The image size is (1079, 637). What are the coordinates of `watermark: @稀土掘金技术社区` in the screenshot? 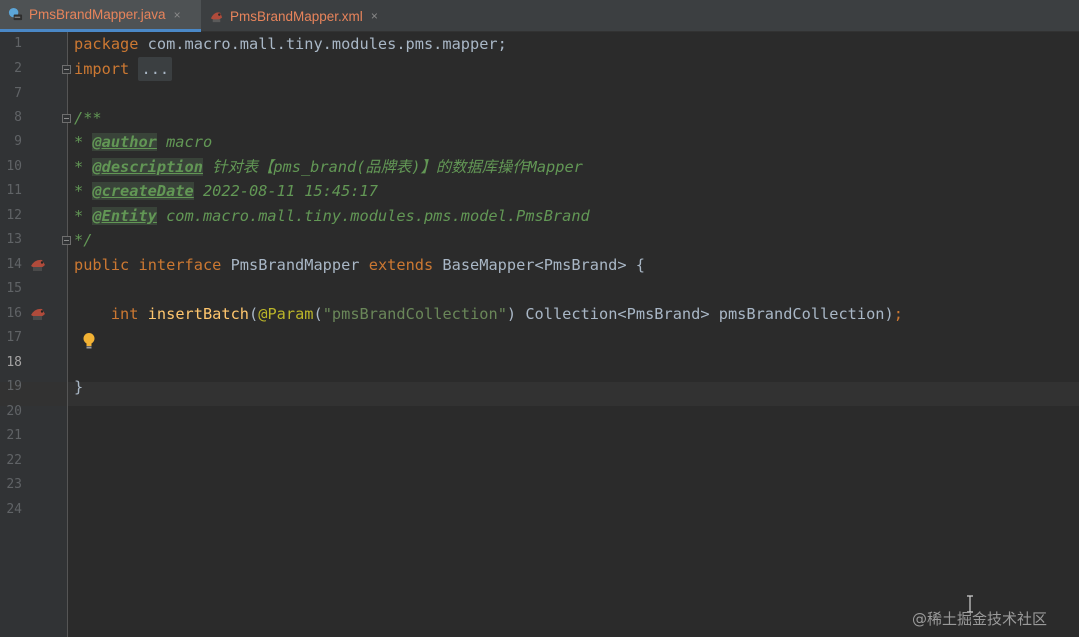 It's located at (980, 619).